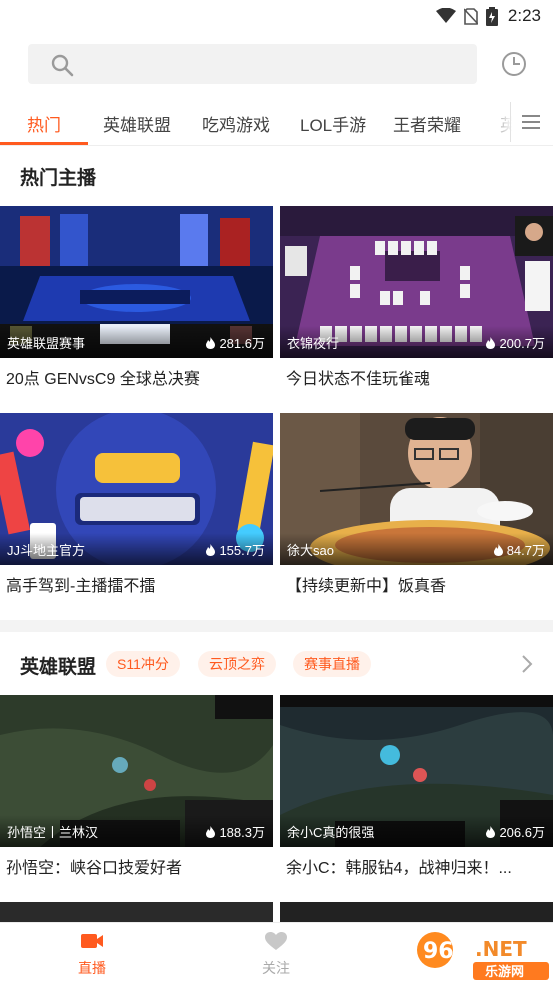 This screenshot has width=553, height=983. Describe the element at coordinates (519, 549) in the screenshot. I see `view-count: 84.7万` at that location.